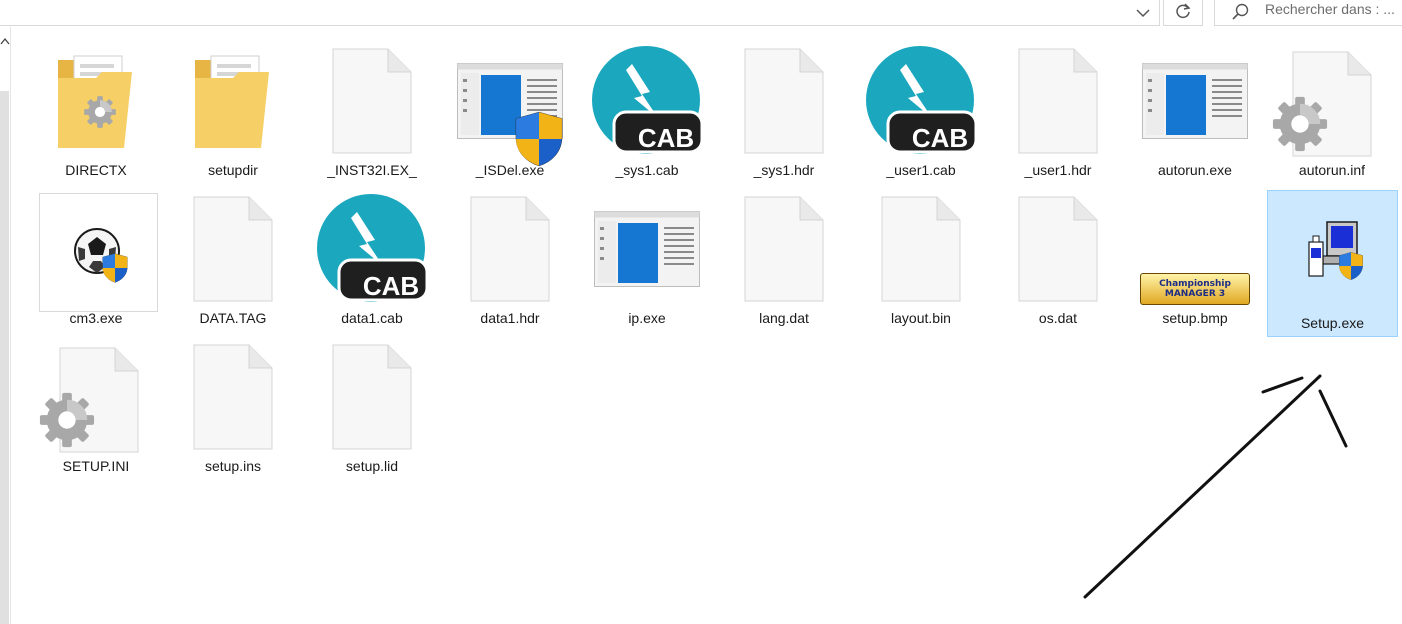 Image resolution: width=1402 pixels, height=624 pixels. What do you see at coordinates (1215, 486) in the screenshot?
I see `annotation-arrow` at bounding box center [1215, 486].